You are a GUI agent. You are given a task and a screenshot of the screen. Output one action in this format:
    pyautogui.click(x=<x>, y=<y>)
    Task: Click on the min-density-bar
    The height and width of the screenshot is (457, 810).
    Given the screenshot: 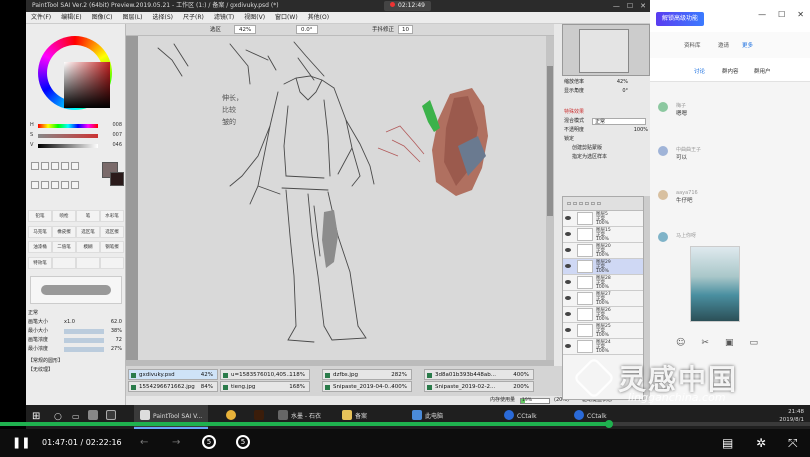 What is the action you would take?
    pyautogui.click(x=84, y=349)
    